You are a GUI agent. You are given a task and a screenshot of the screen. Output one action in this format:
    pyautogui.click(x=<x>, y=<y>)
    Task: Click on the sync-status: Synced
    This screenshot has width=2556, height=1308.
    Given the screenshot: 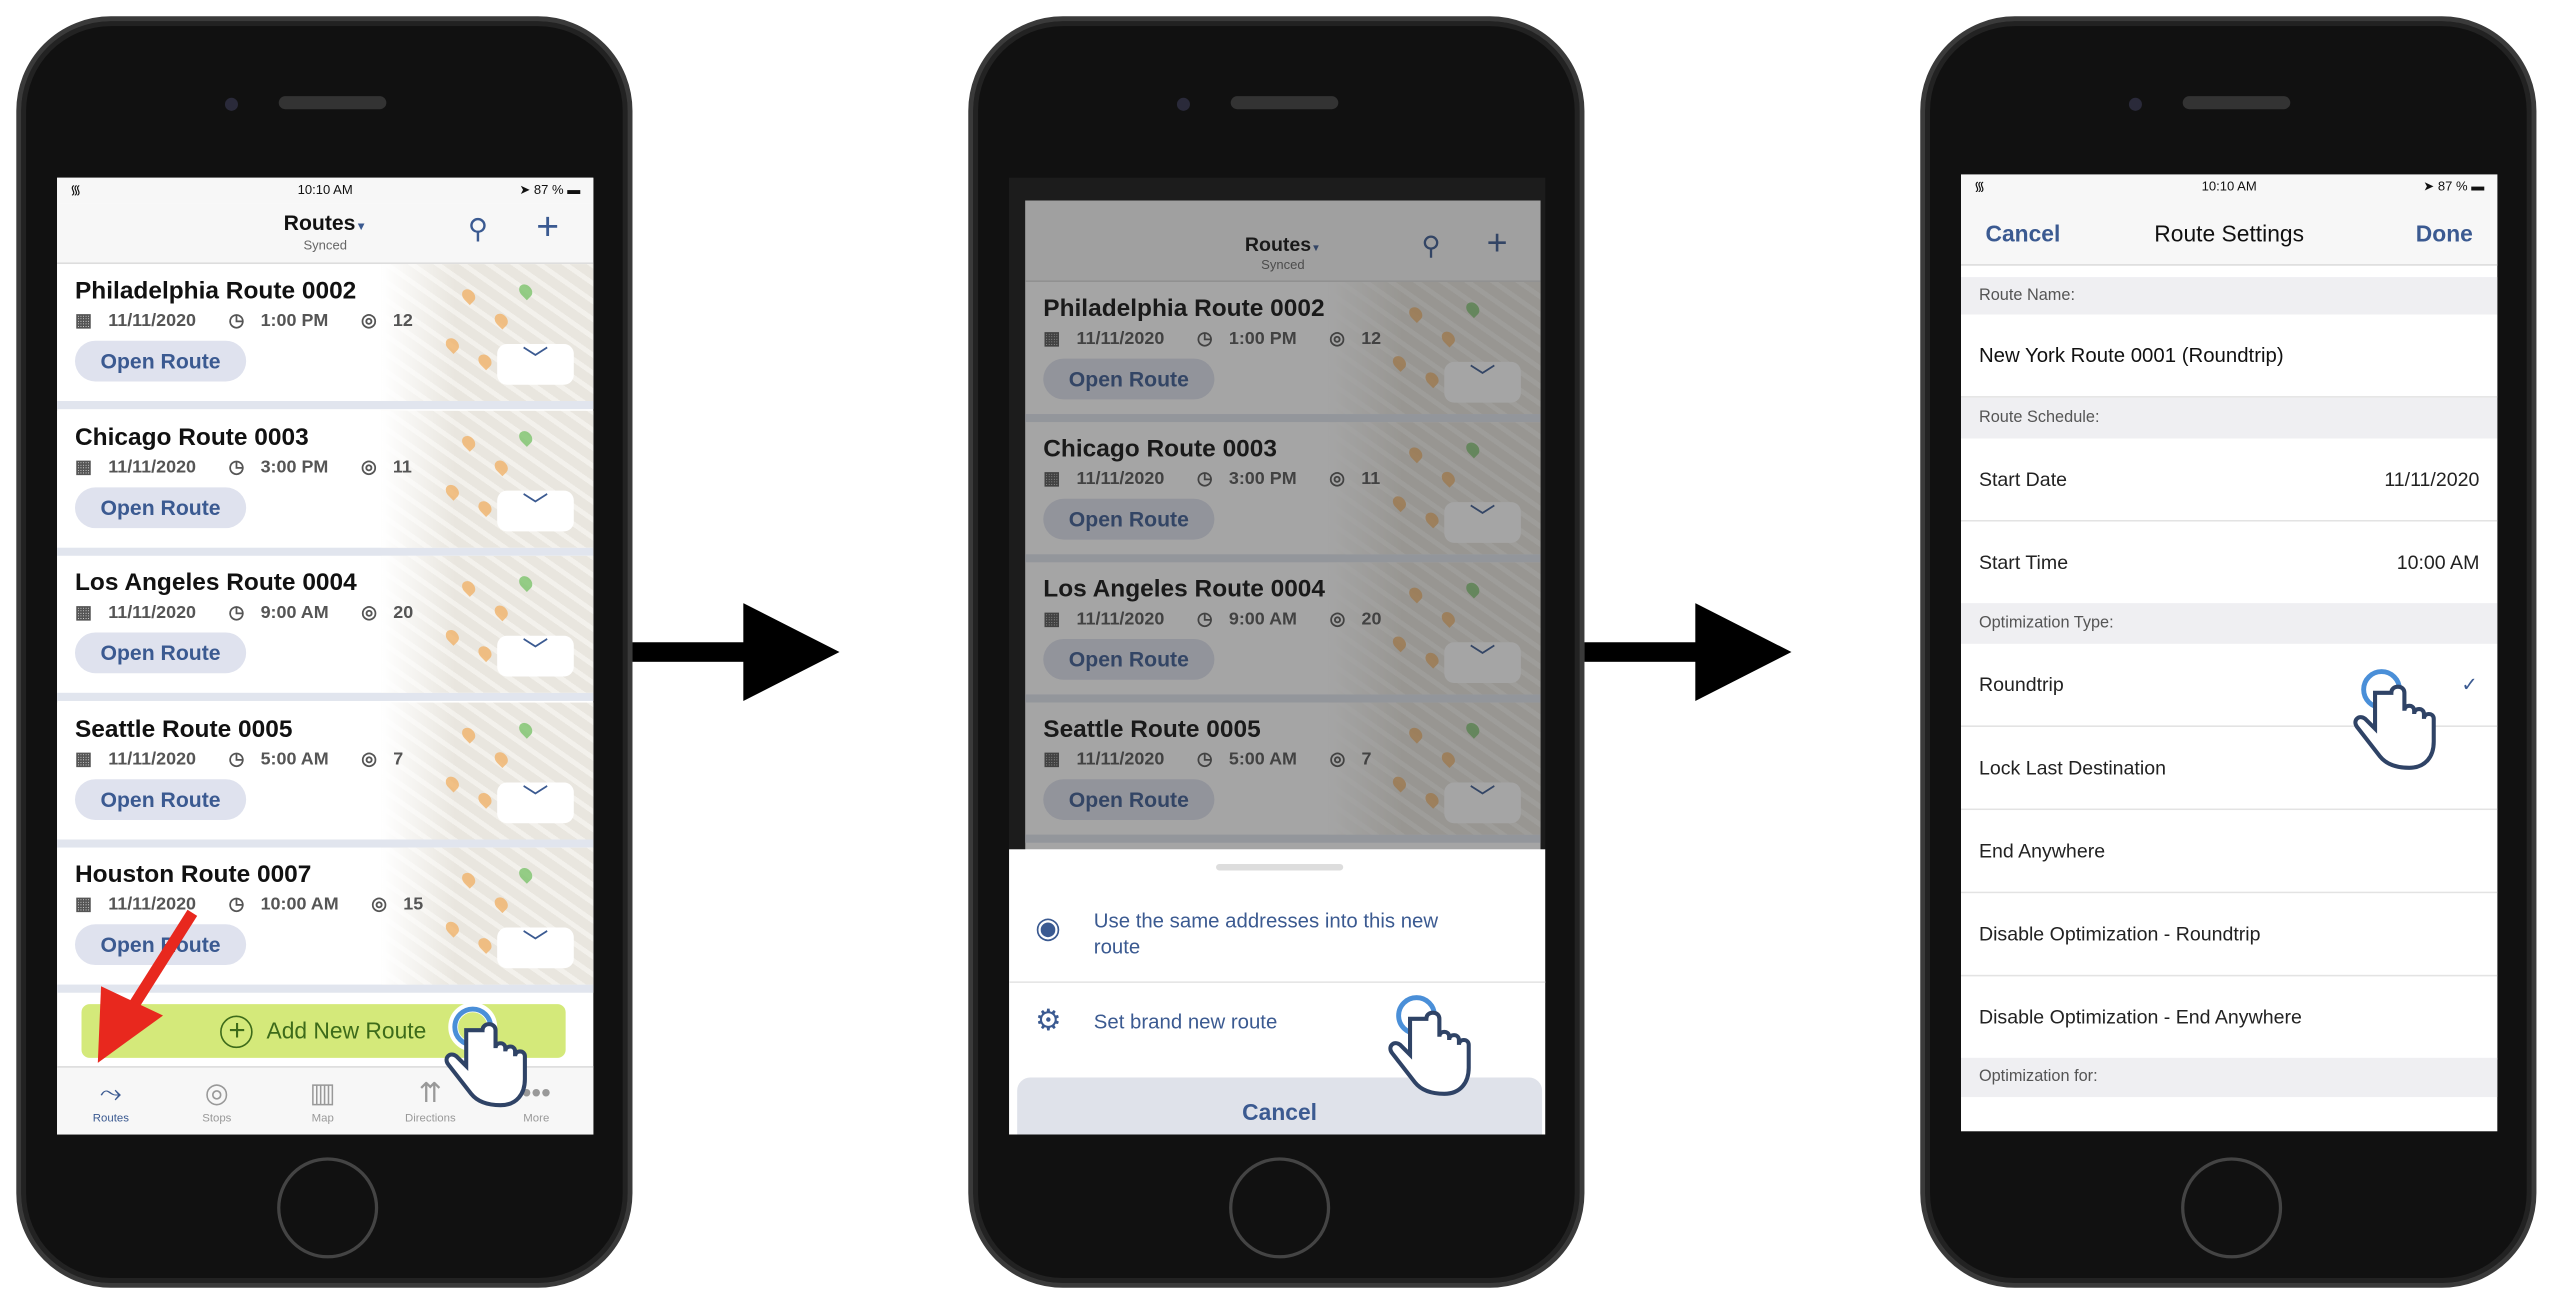 What is the action you would take?
    pyautogui.click(x=325, y=245)
    